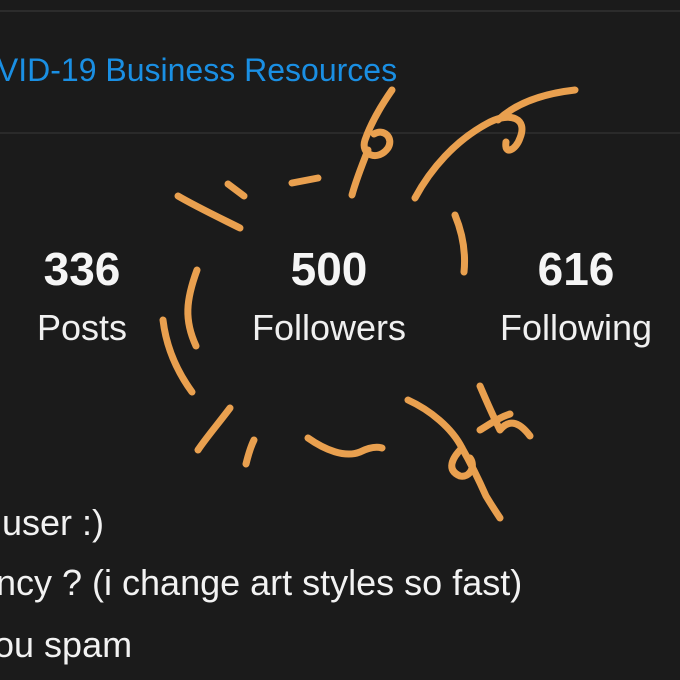 The image size is (680, 680). Describe the element at coordinates (261, 582) in the screenshot. I see `bio-line: ncy ? (i change art styles so fast)` at that location.